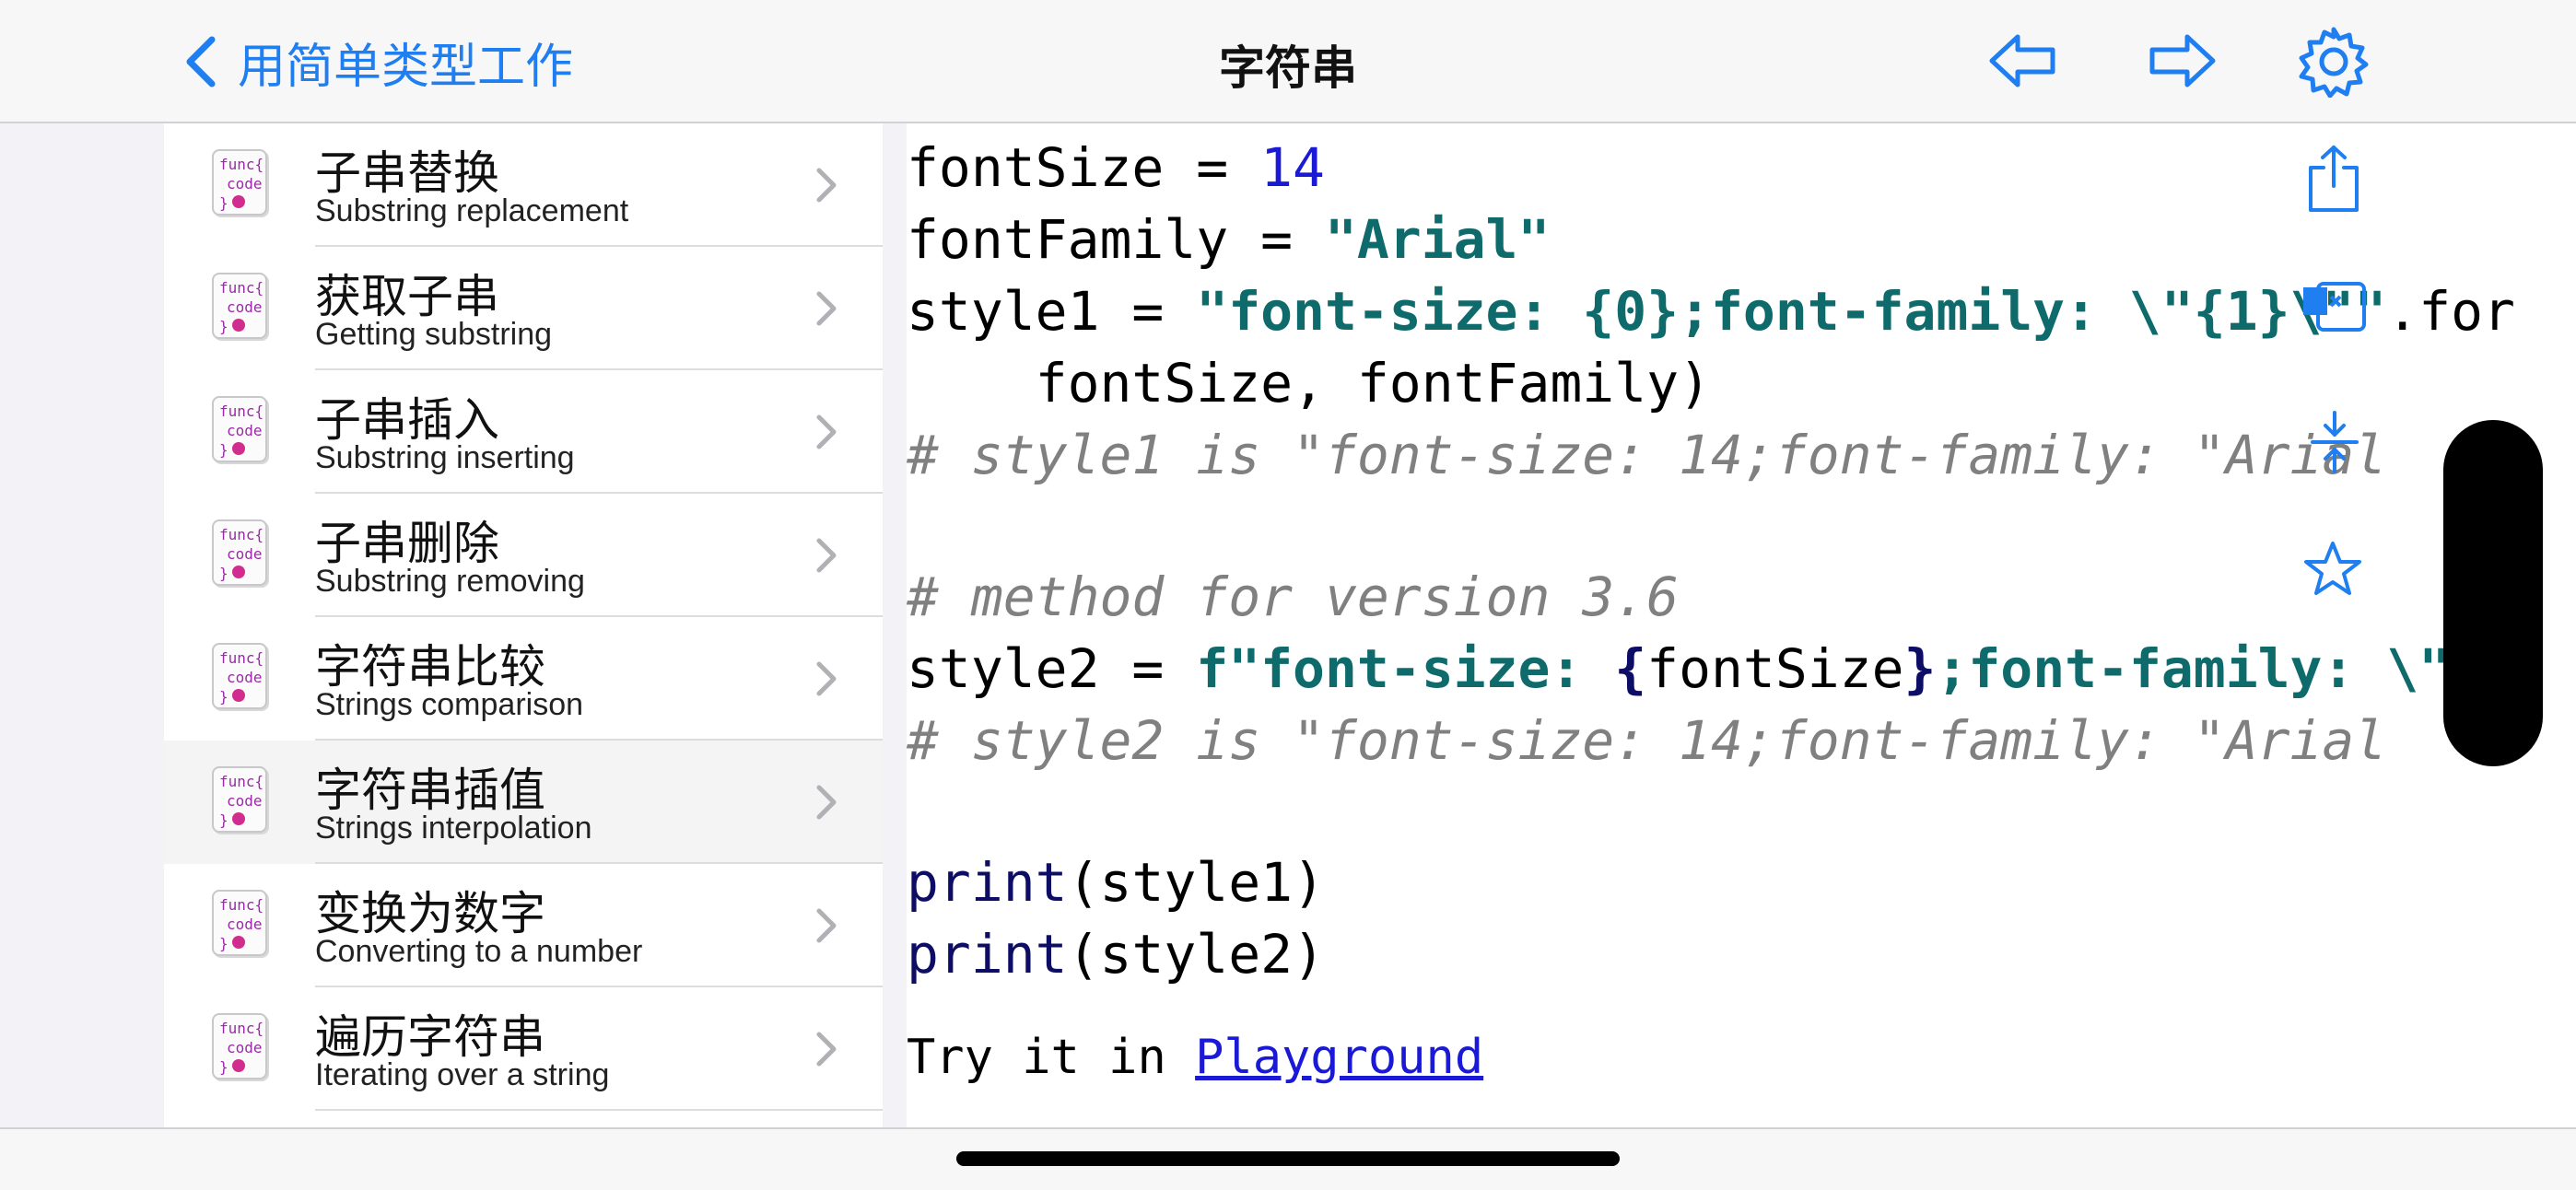 The image size is (2576, 1190). I want to click on arrow-left-icon, so click(2022, 61).